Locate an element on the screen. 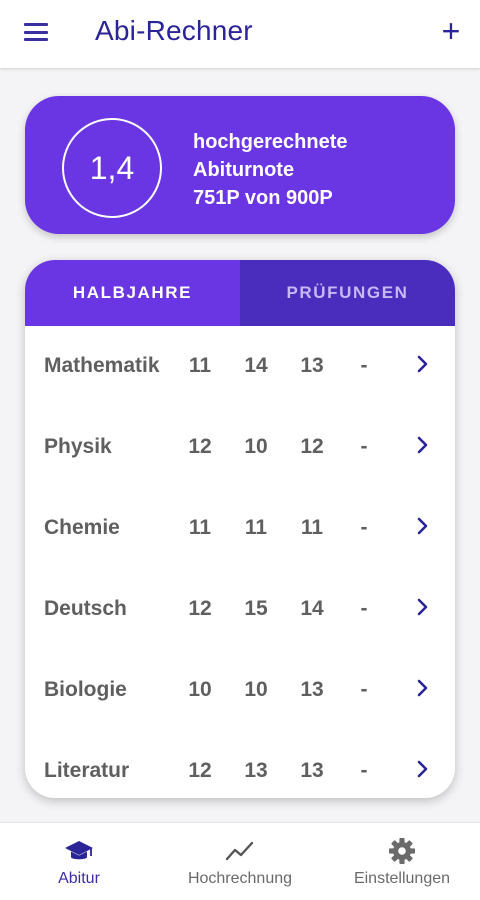 The width and height of the screenshot is (480, 900). tab-pruefungen: PRÜFUNGEN is located at coordinates (347, 293).